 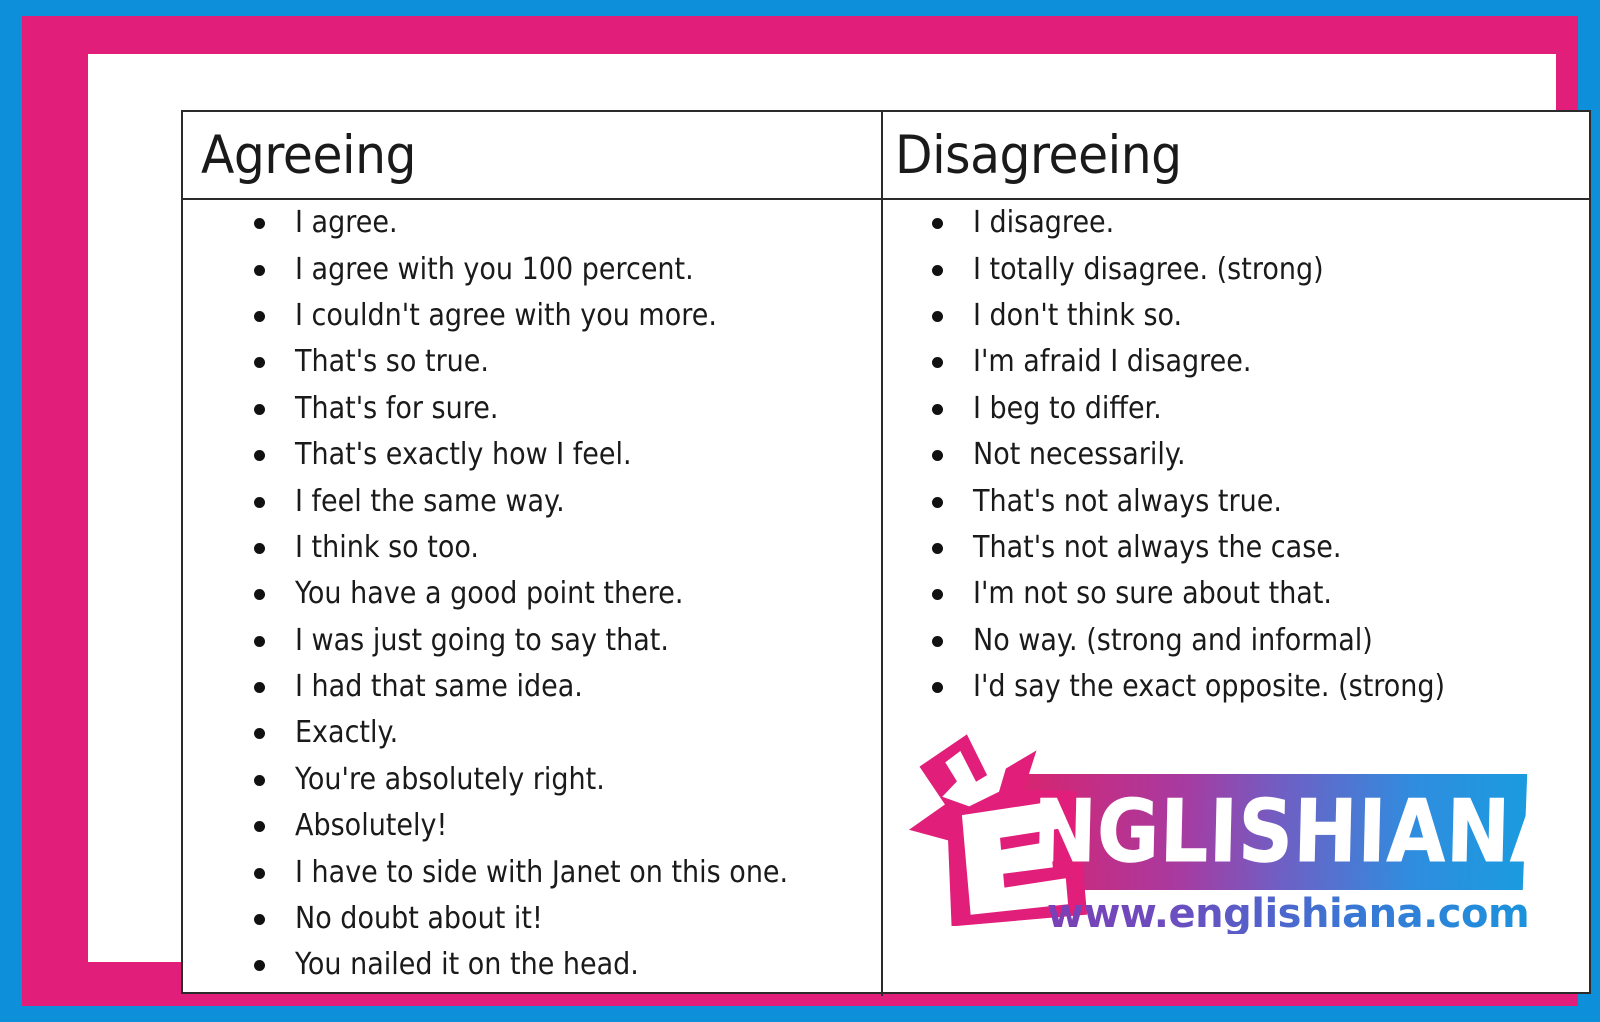 I want to click on list-item-label: Absolutely!, so click(x=371, y=826).